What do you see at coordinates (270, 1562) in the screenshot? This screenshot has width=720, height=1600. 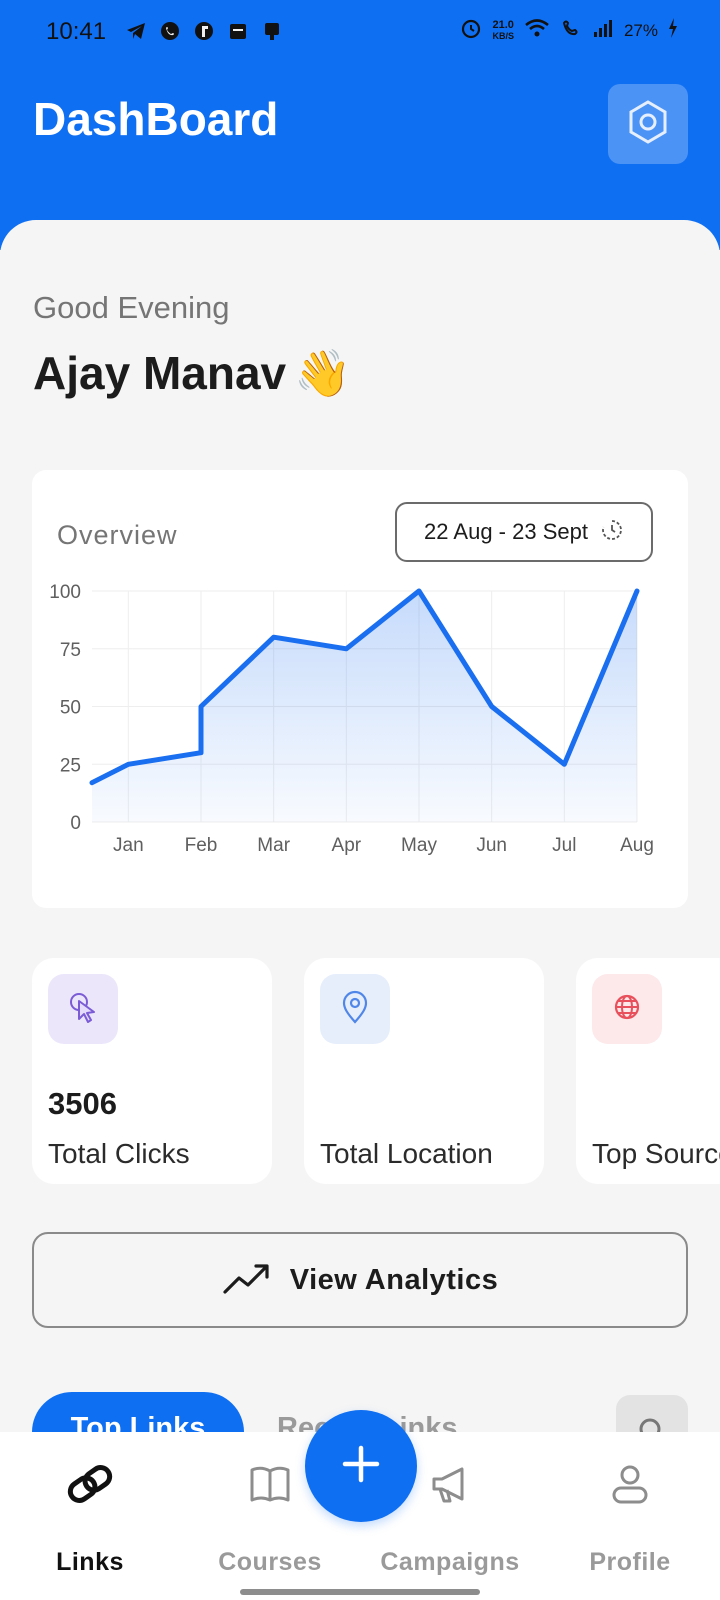 I see `nav-label: Courses` at bounding box center [270, 1562].